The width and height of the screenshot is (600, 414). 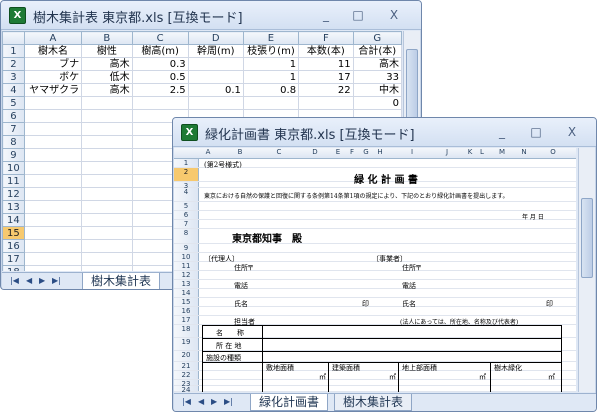 What do you see at coordinates (42, 280) in the screenshot?
I see `next-sheet-icon: ▶` at bounding box center [42, 280].